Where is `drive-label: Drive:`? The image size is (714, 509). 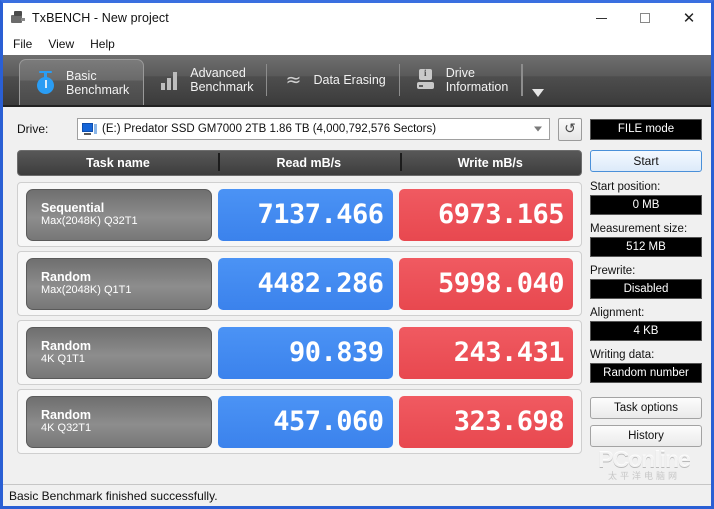
drive-label: Drive: is located at coordinates (33, 129).